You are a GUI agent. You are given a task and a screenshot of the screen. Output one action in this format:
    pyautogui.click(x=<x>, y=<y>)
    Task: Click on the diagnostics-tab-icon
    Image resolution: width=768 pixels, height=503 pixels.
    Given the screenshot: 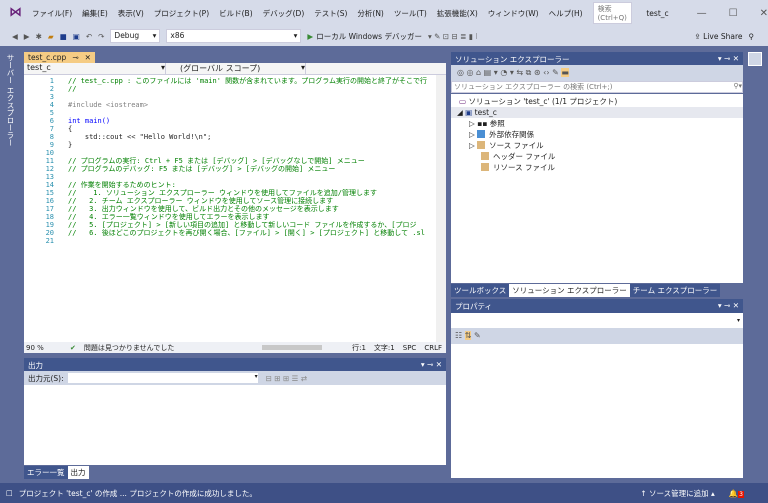 What is the action you would take?
    pyautogui.click(x=755, y=59)
    